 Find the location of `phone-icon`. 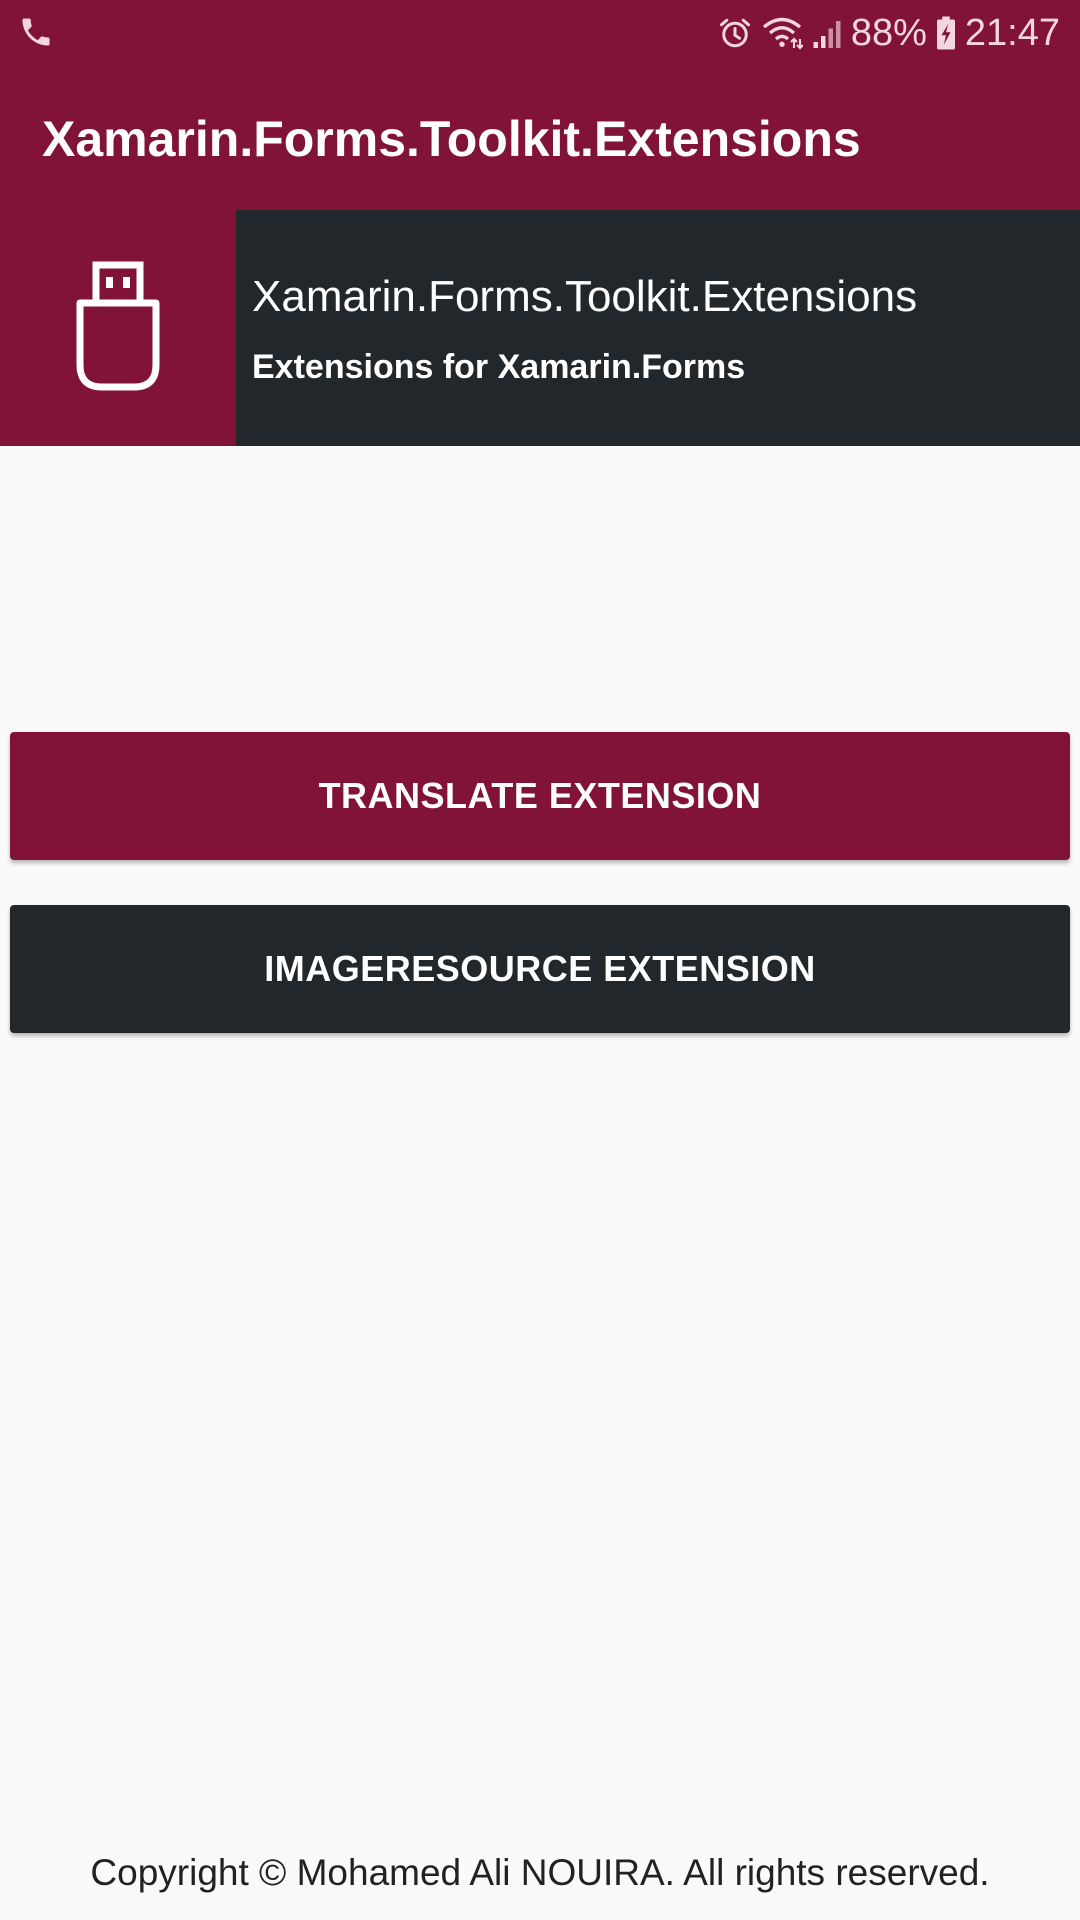

phone-icon is located at coordinates (36, 32).